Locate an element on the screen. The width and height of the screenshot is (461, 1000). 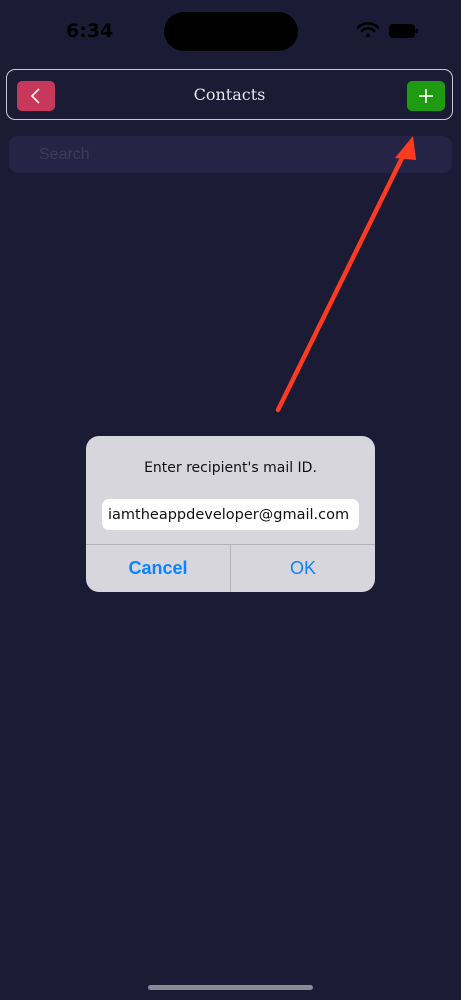
alert-message: Enter recipient's mail ID. is located at coordinates (230, 468).